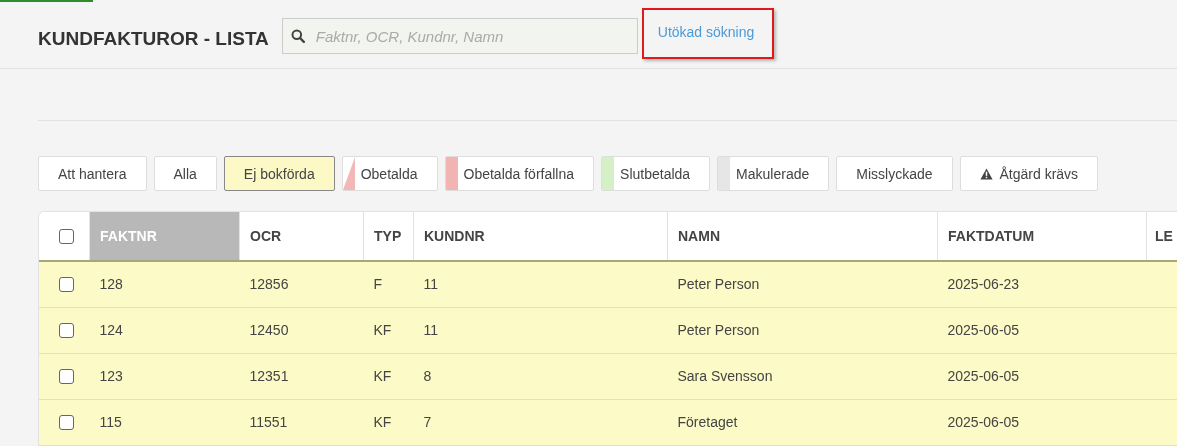 The image size is (1177, 446). Describe the element at coordinates (773, 173) in the screenshot. I see `filter-button: Makulerade` at that location.